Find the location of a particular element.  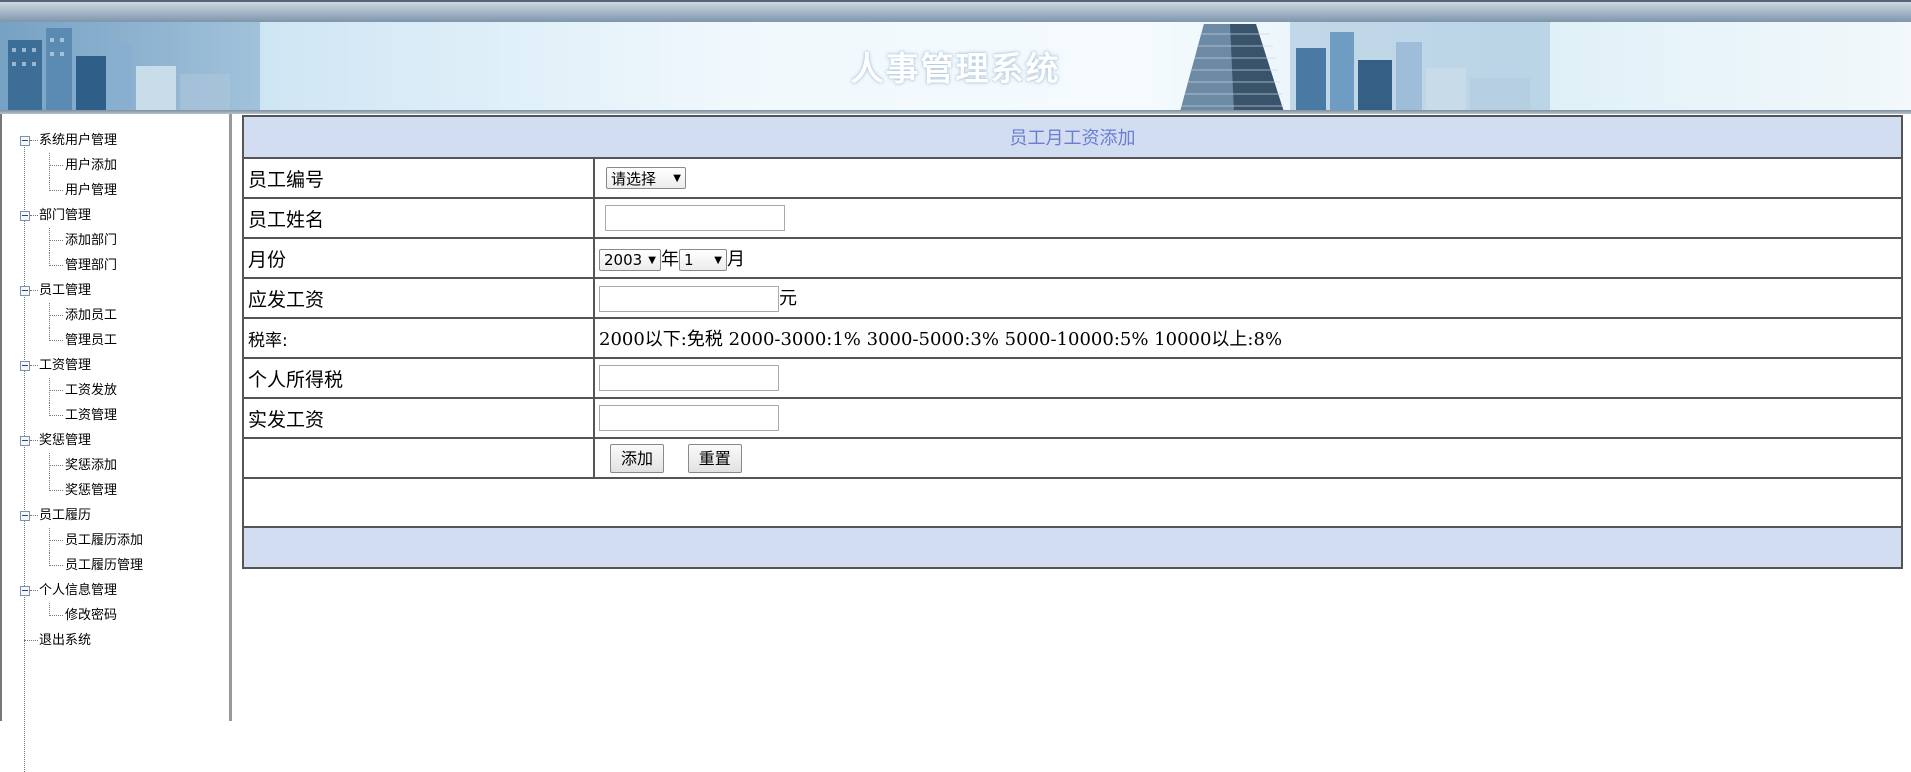

nav-category-label: 奖惩管理 is located at coordinates (65, 440).